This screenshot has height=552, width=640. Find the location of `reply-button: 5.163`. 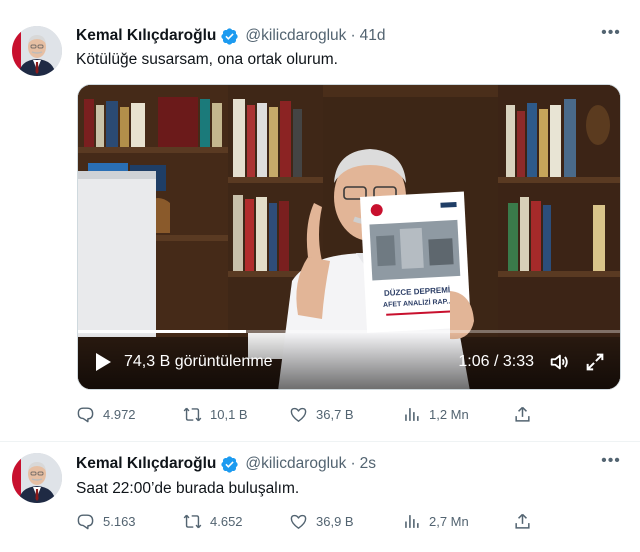

reply-button: 5.163 is located at coordinates (106, 521).